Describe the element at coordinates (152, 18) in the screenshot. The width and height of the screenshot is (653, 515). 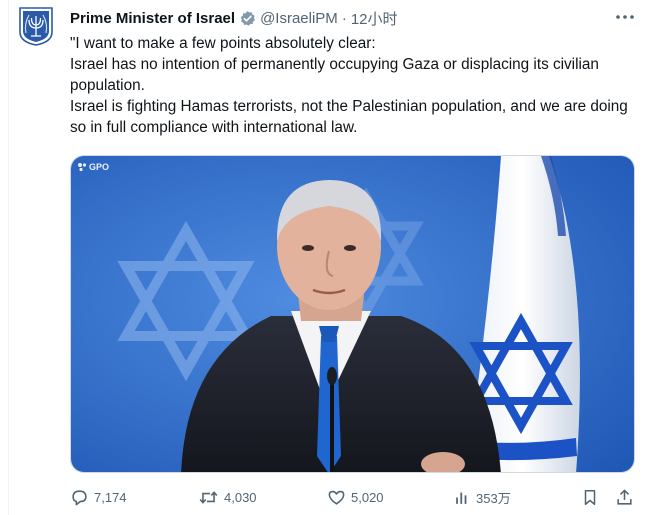
I see `display-name: Prime Minister of Israel` at that location.